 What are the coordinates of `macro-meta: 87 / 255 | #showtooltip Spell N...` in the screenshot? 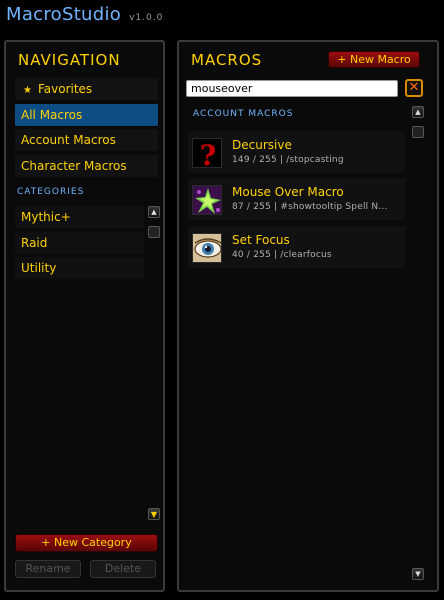 It's located at (310, 207).